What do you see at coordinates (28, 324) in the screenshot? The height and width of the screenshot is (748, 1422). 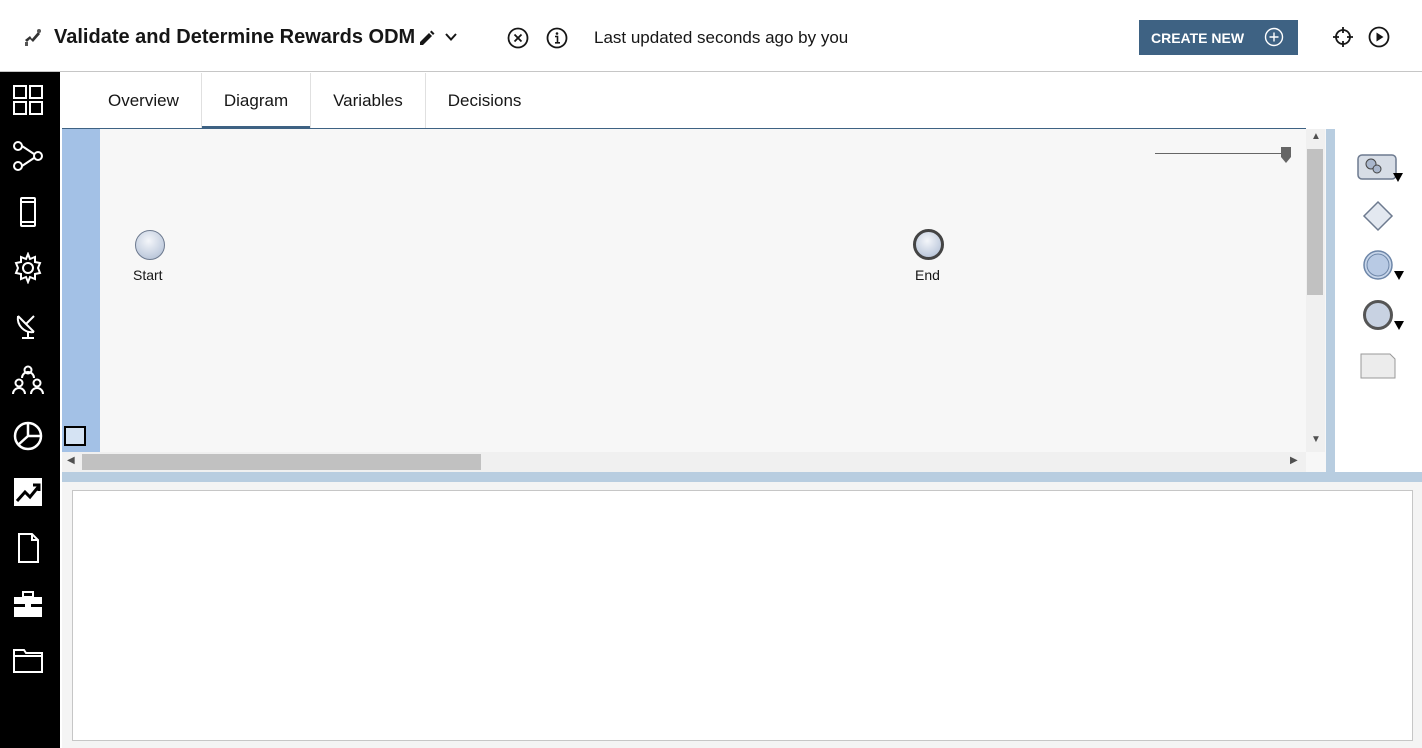 I see `satellite-dish-icon` at bounding box center [28, 324].